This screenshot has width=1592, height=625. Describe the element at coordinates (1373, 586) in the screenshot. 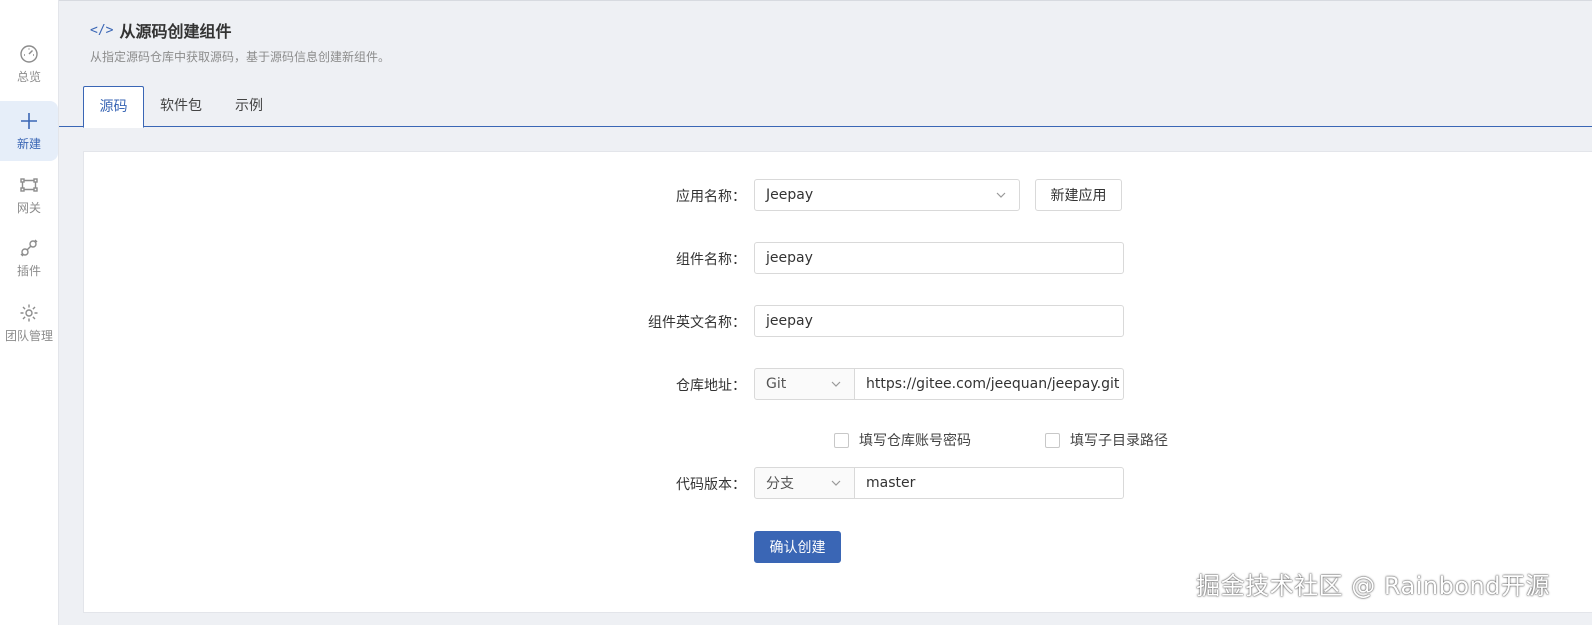

I see `watermark: 掘金技术社区 @ Rainbond开源` at that location.